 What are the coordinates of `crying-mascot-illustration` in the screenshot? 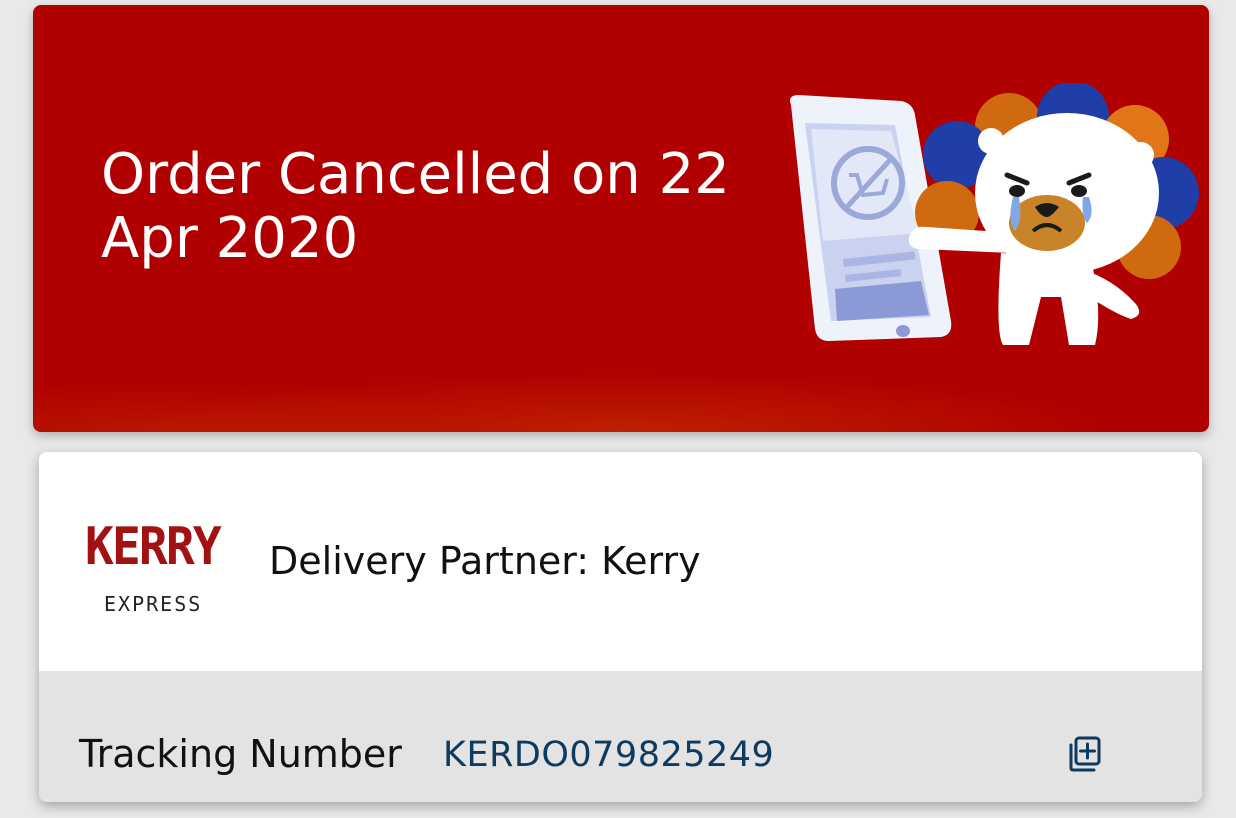 It's located at (994, 214).